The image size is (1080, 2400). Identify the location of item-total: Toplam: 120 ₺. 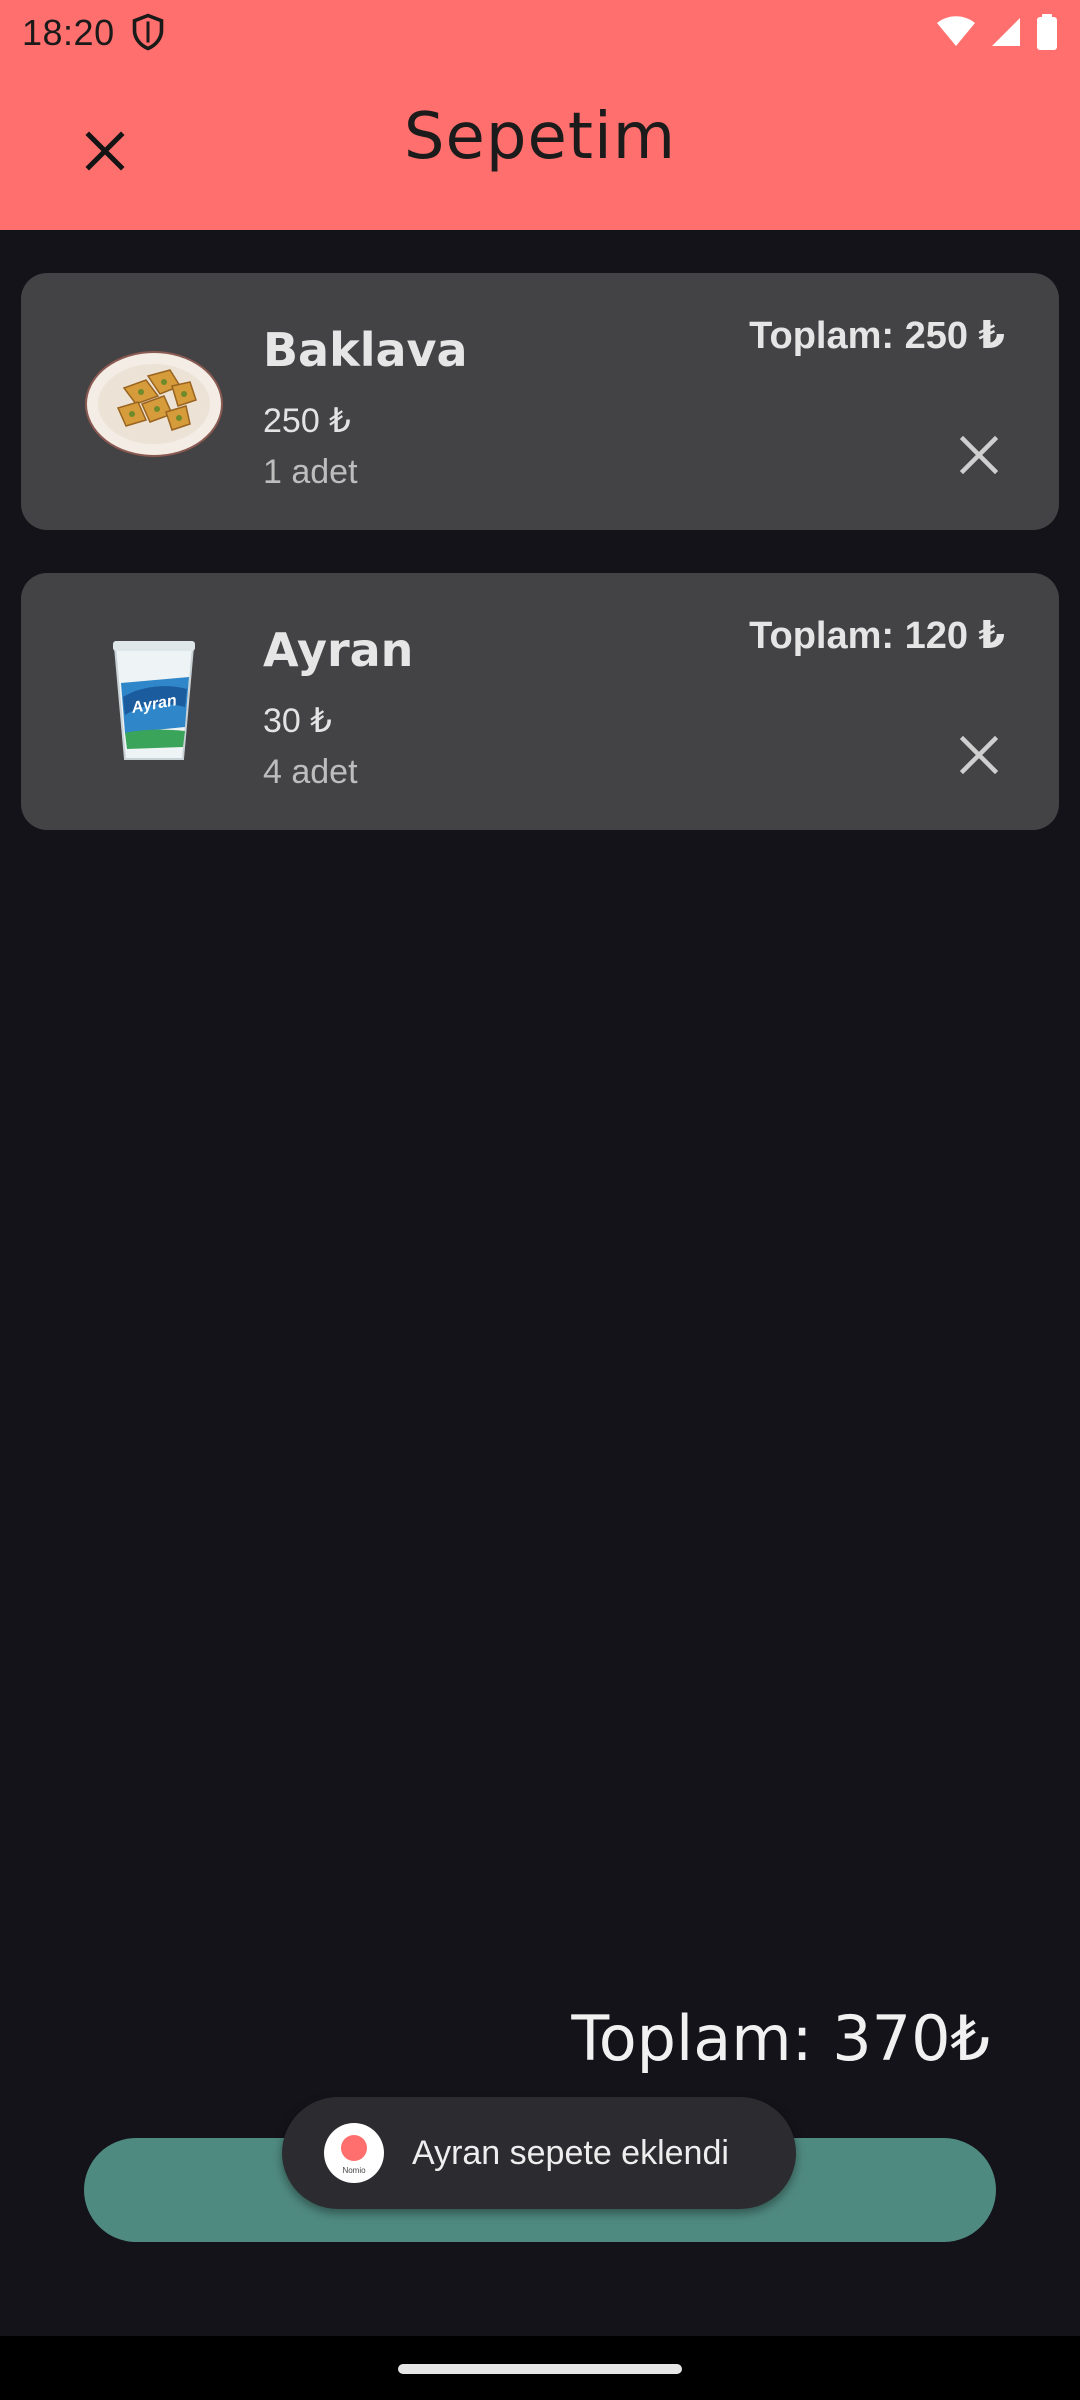
(877, 636).